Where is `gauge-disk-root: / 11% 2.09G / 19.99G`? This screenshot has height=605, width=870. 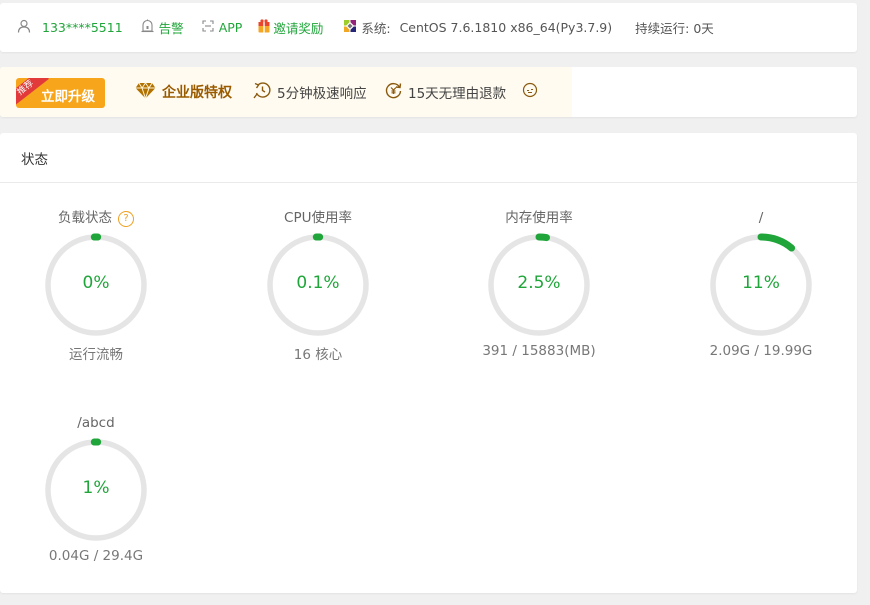
gauge-disk-root: / 11% 2.09G / 19.99G is located at coordinates (761, 293).